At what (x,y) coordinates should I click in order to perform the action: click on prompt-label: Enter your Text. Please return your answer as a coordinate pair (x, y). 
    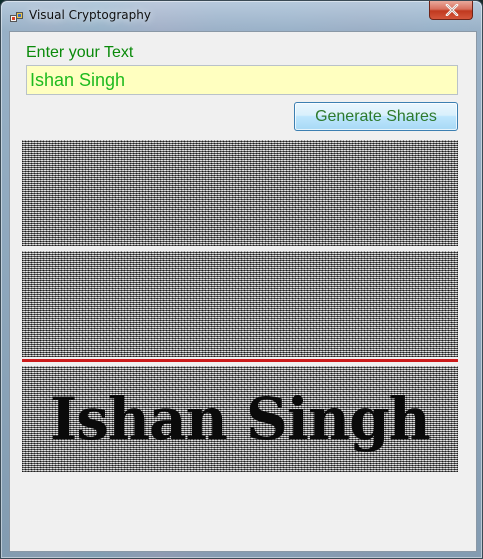
    Looking at the image, I should click on (80, 52).